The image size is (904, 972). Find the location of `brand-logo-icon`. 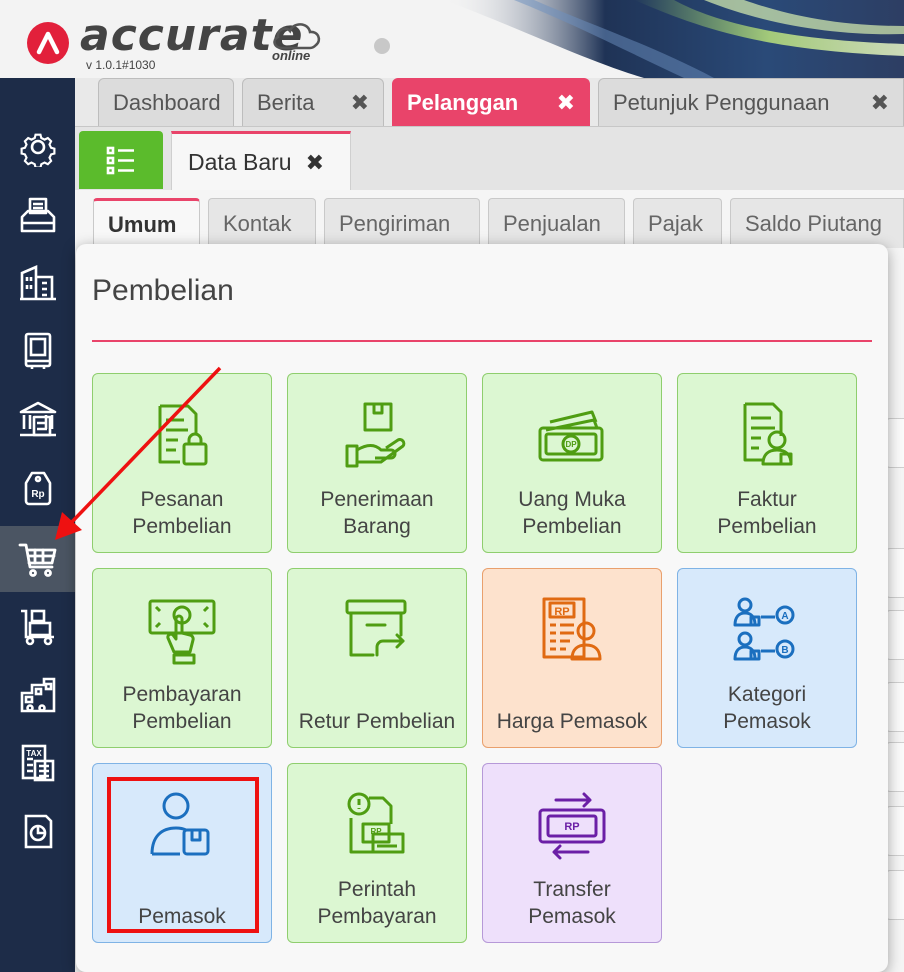

brand-logo-icon is located at coordinates (48, 43).